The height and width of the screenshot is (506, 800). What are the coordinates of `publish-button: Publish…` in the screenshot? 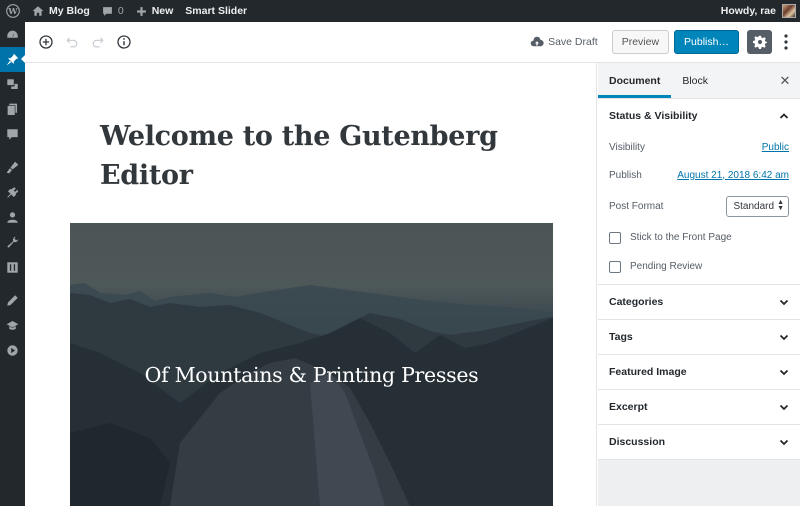 It's located at (706, 42).